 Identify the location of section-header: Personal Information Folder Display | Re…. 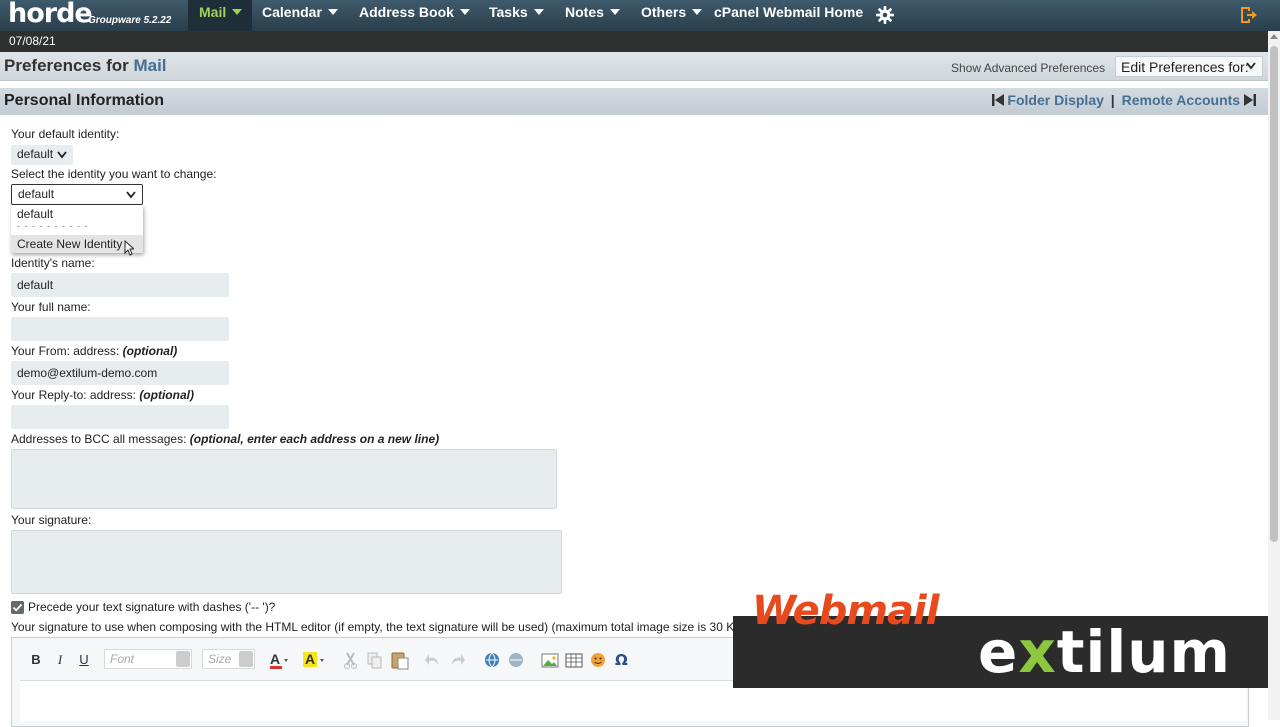
(634, 101).